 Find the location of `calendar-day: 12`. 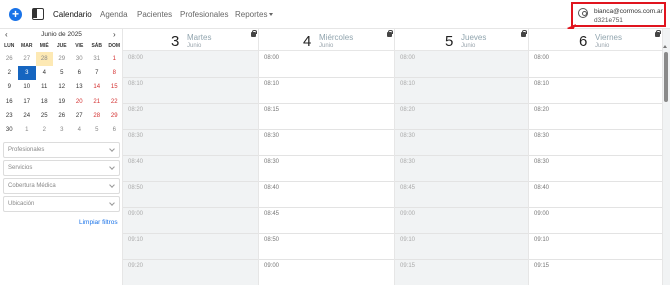

calendar-day: 12 is located at coordinates (62, 87).